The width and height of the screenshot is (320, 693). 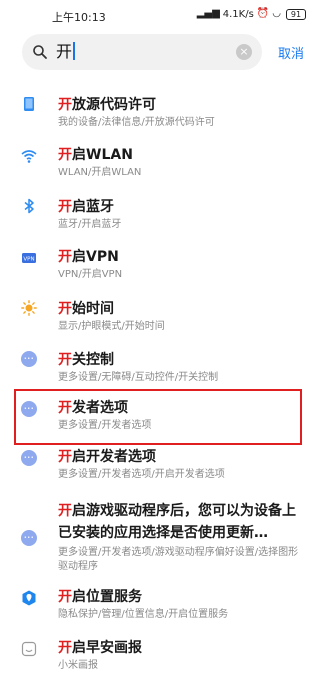 What do you see at coordinates (79, 17) in the screenshot?
I see `status-time: 上午10:13` at bounding box center [79, 17].